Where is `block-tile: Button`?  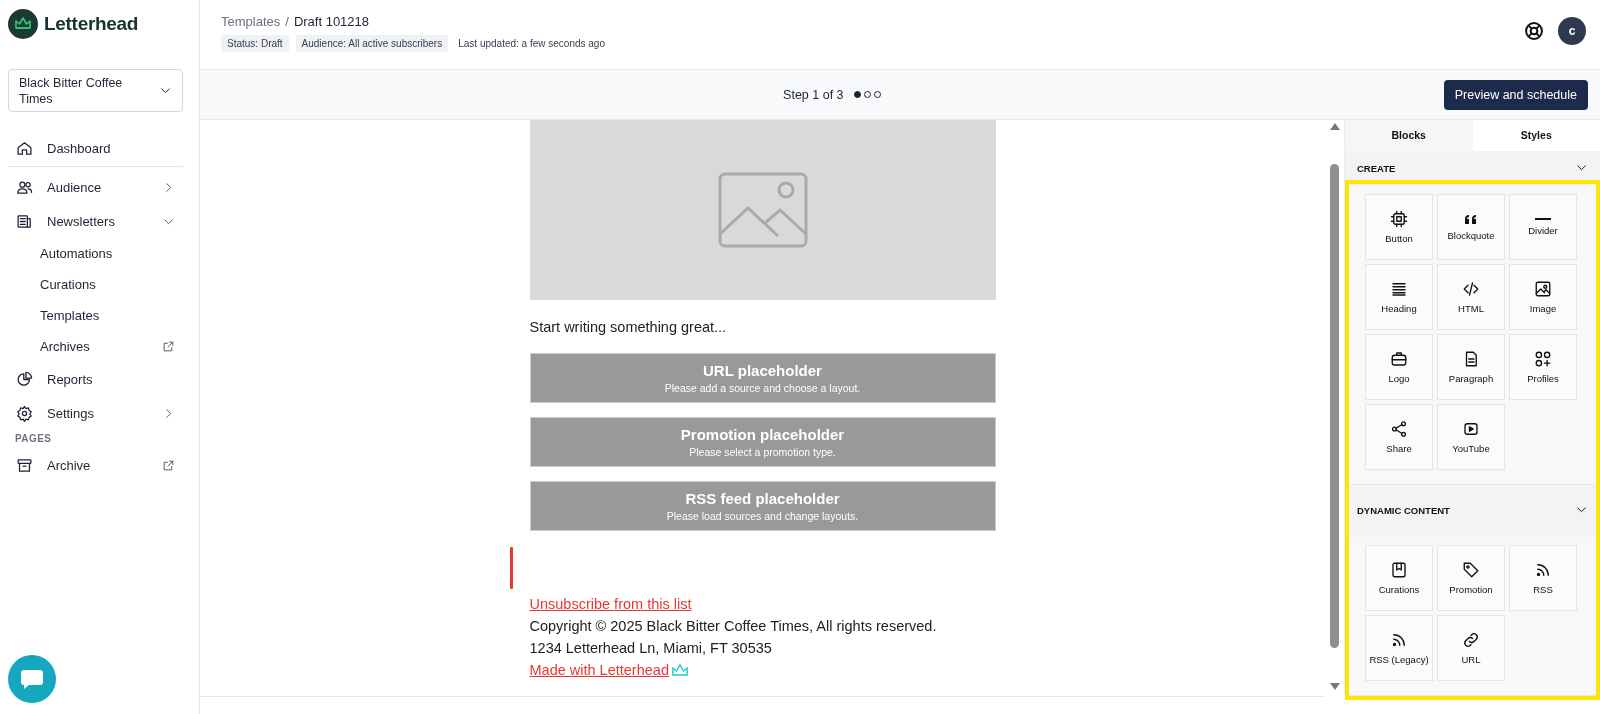 block-tile: Button is located at coordinates (1399, 226).